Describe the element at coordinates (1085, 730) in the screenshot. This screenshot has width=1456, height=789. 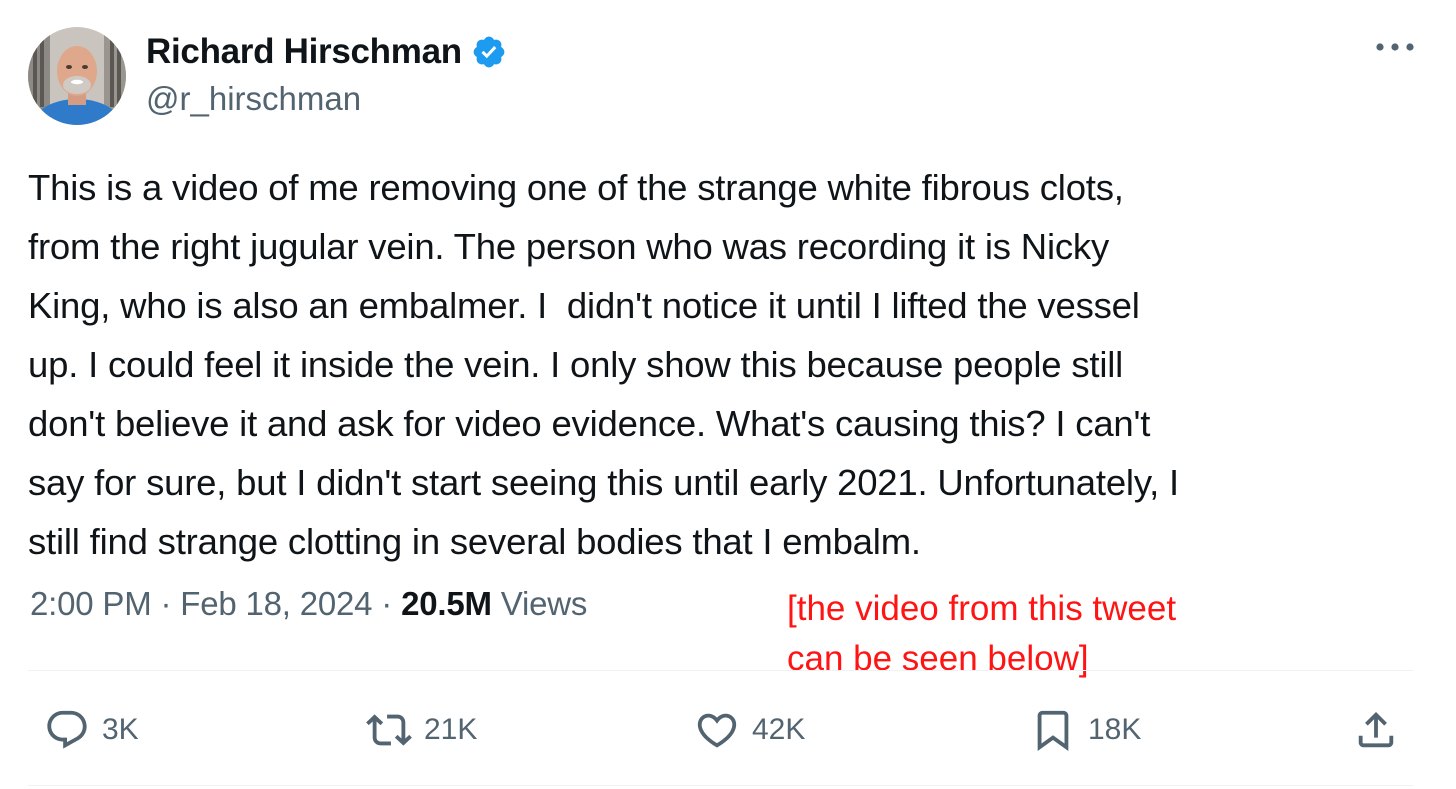
I see `bookmark-button: 18K` at that location.